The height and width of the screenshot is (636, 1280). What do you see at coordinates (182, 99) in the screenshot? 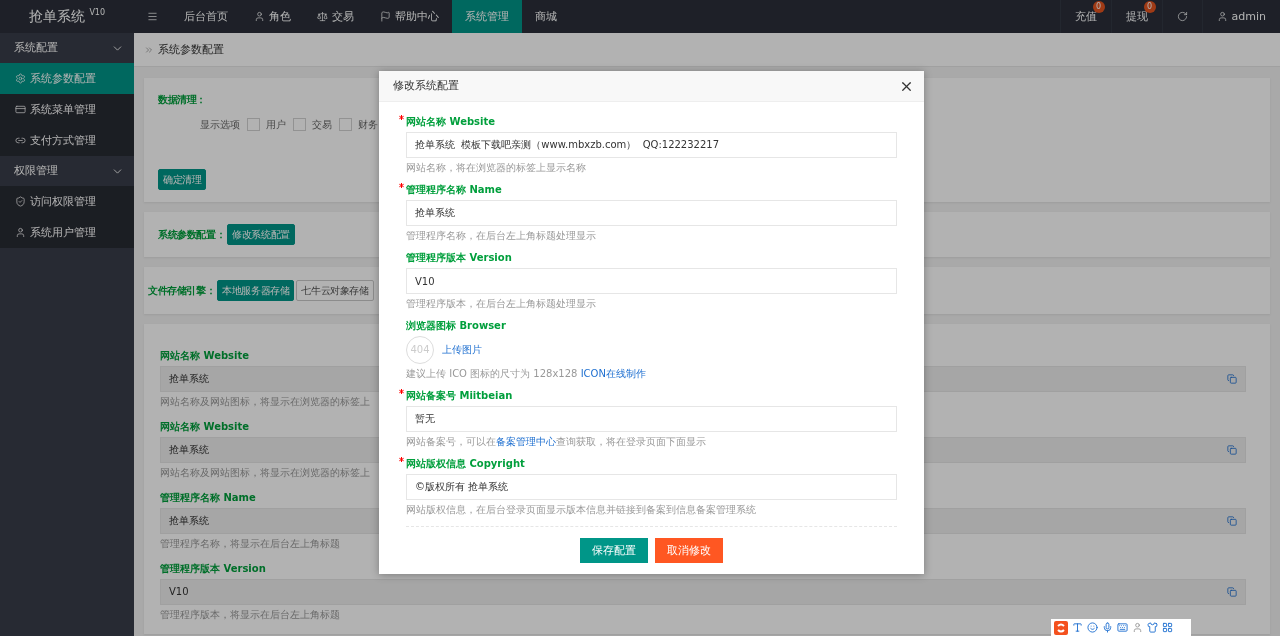
I see `section-title: 数据清理：` at bounding box center [182, 99].